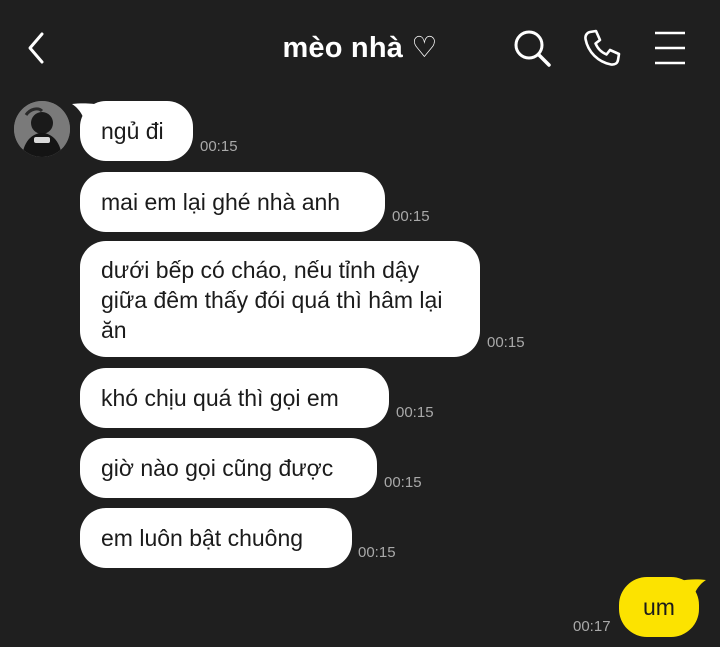 This screenshot has width=720, height=647. I want to click on message-bubble: giờ nào gọi cũng được, so click(228, 468).